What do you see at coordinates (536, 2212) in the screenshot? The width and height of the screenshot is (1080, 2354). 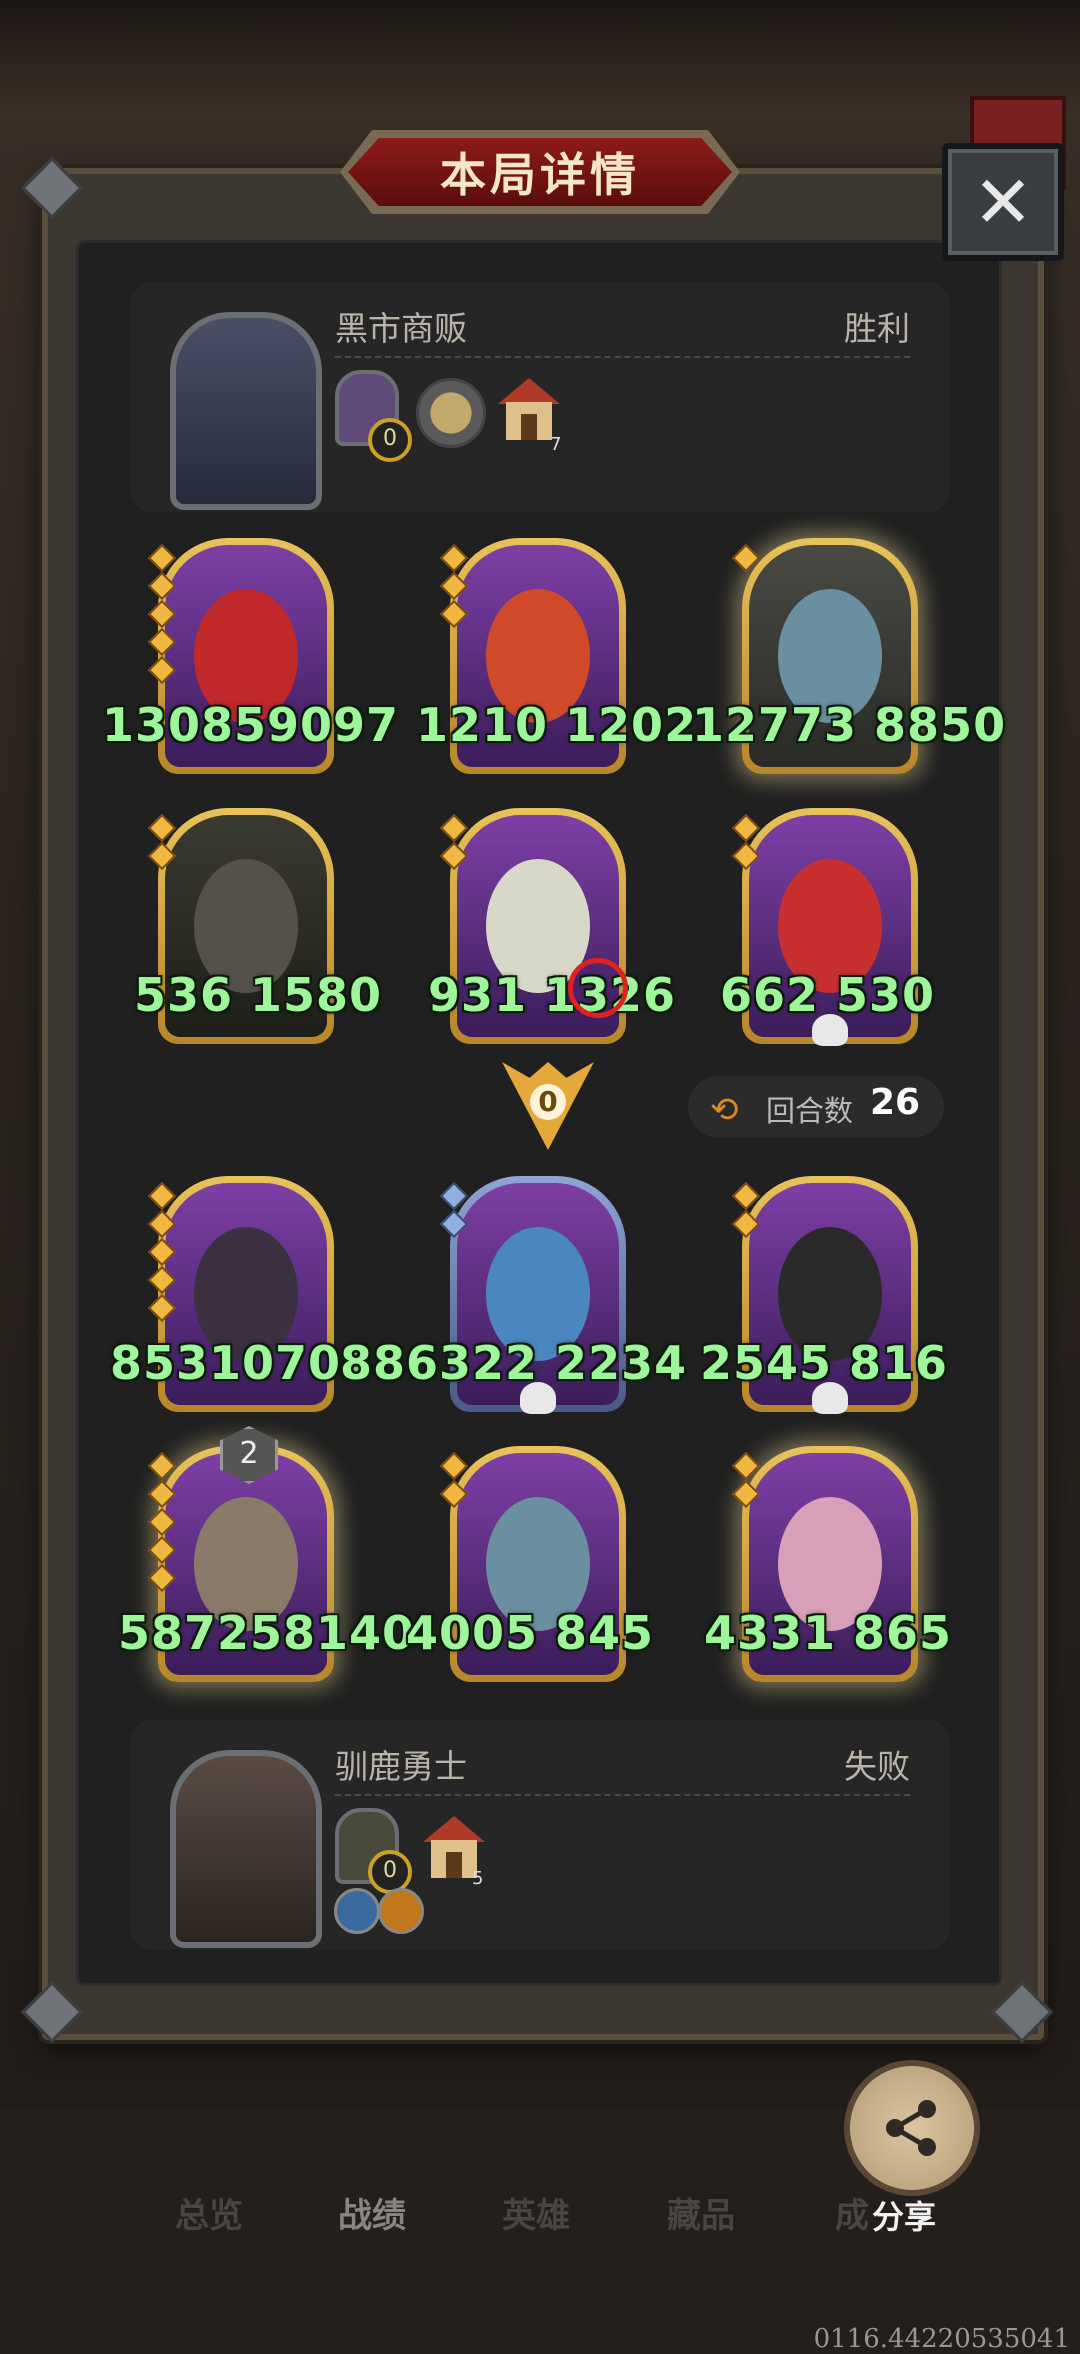 I see `tab-heroes: 英雄` at bounding box center [536, 2212].